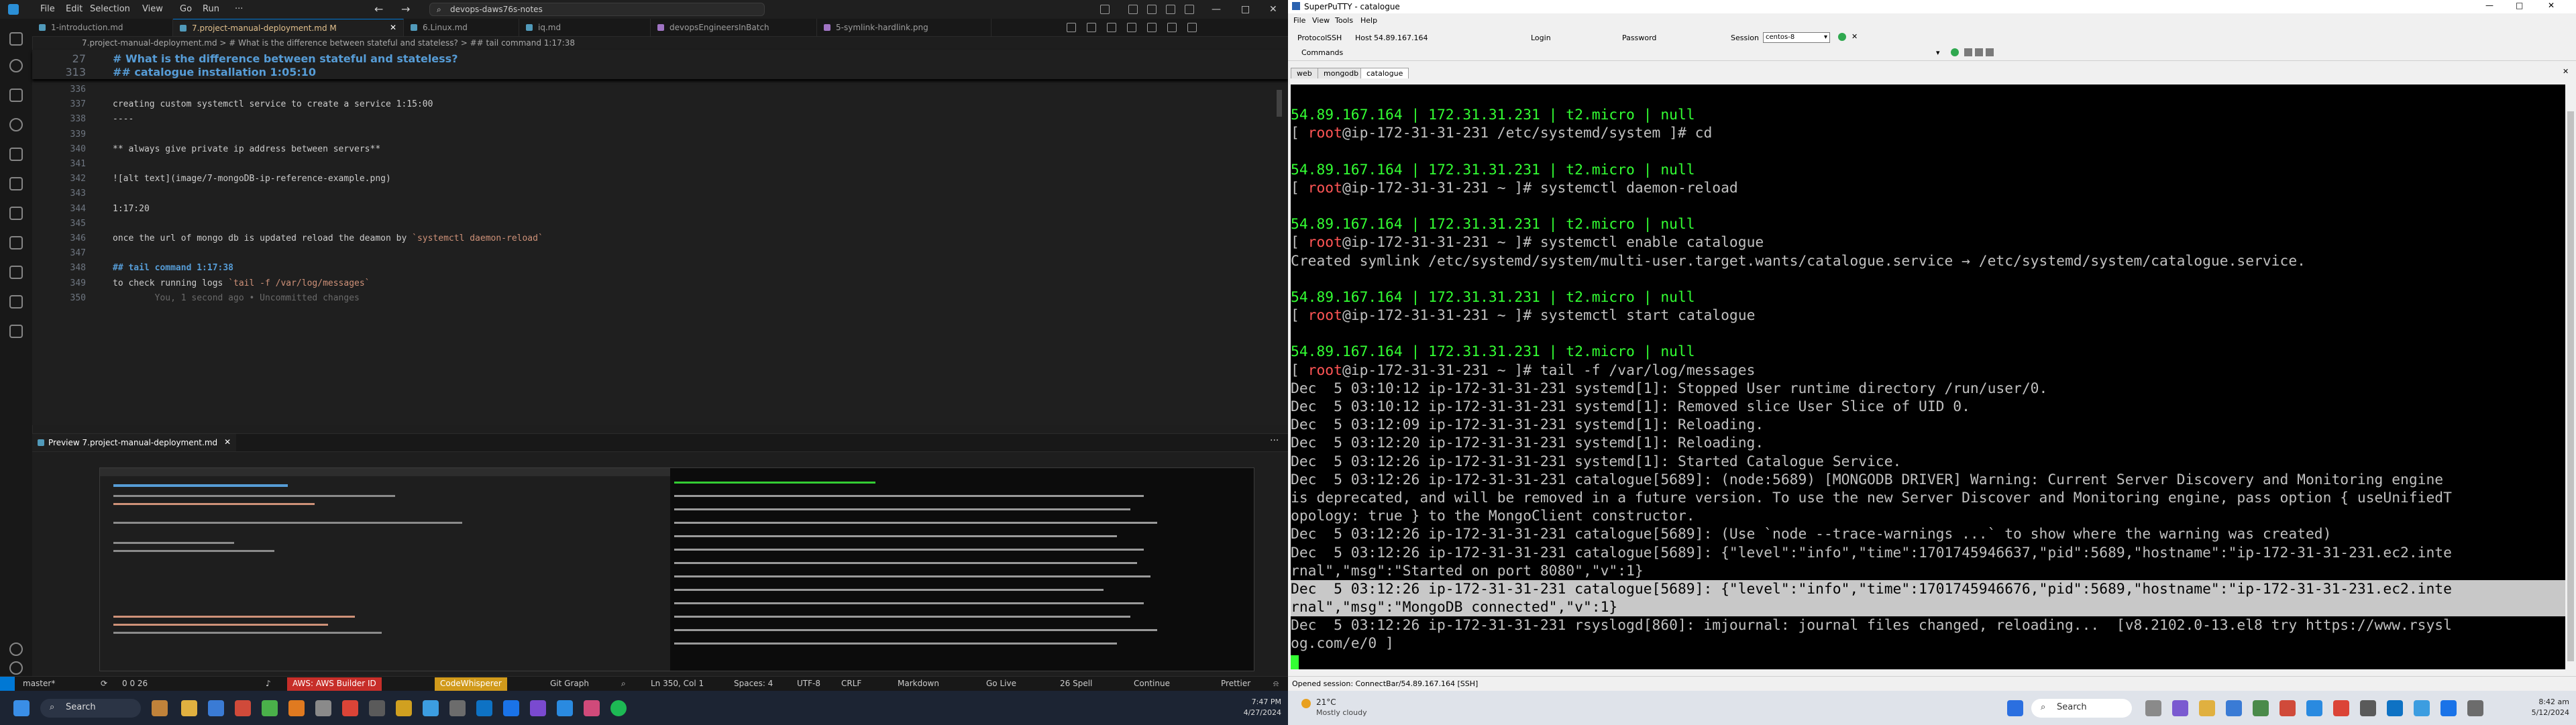 The image size is (2576, 725). What do you see at coordinates (16, 272) in the screenshot?
I see `testing-icon` at bounding box center [16, 272].